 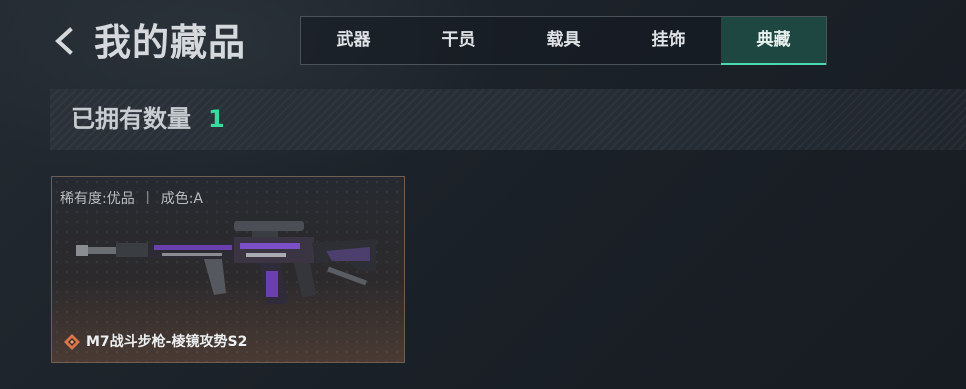 I want to click on owned-count-label: 已拥有数量, so click(x=131, y=119).